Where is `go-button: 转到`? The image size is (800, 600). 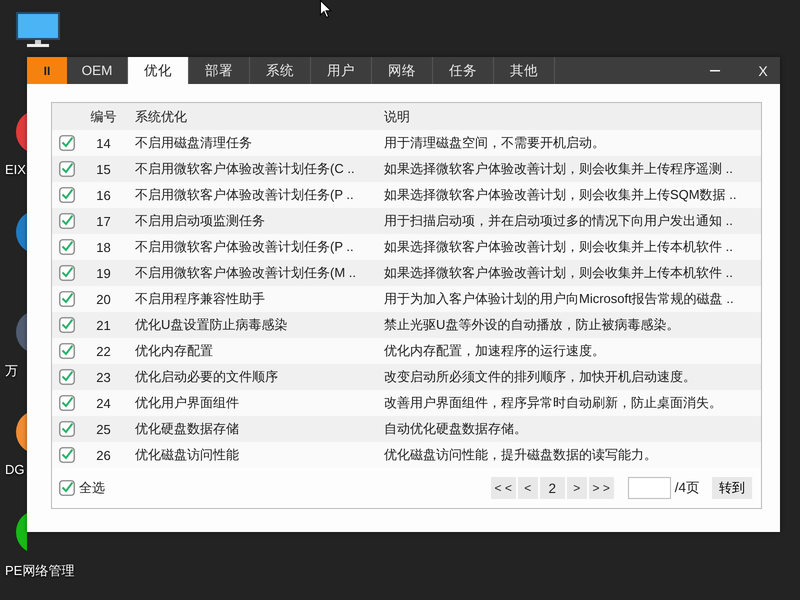
go-button: 转到 is located at coordinates (732, 488).